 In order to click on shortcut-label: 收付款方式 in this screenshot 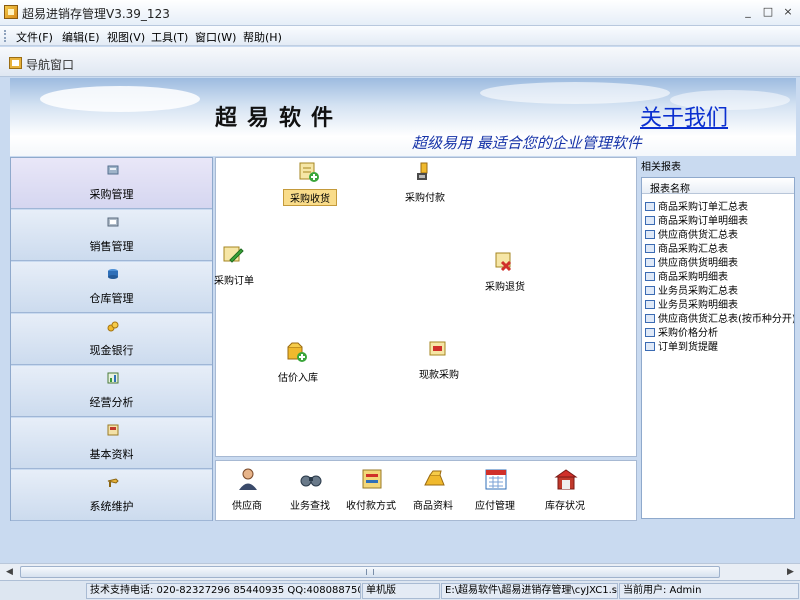, I will do `click(371, 506)`.